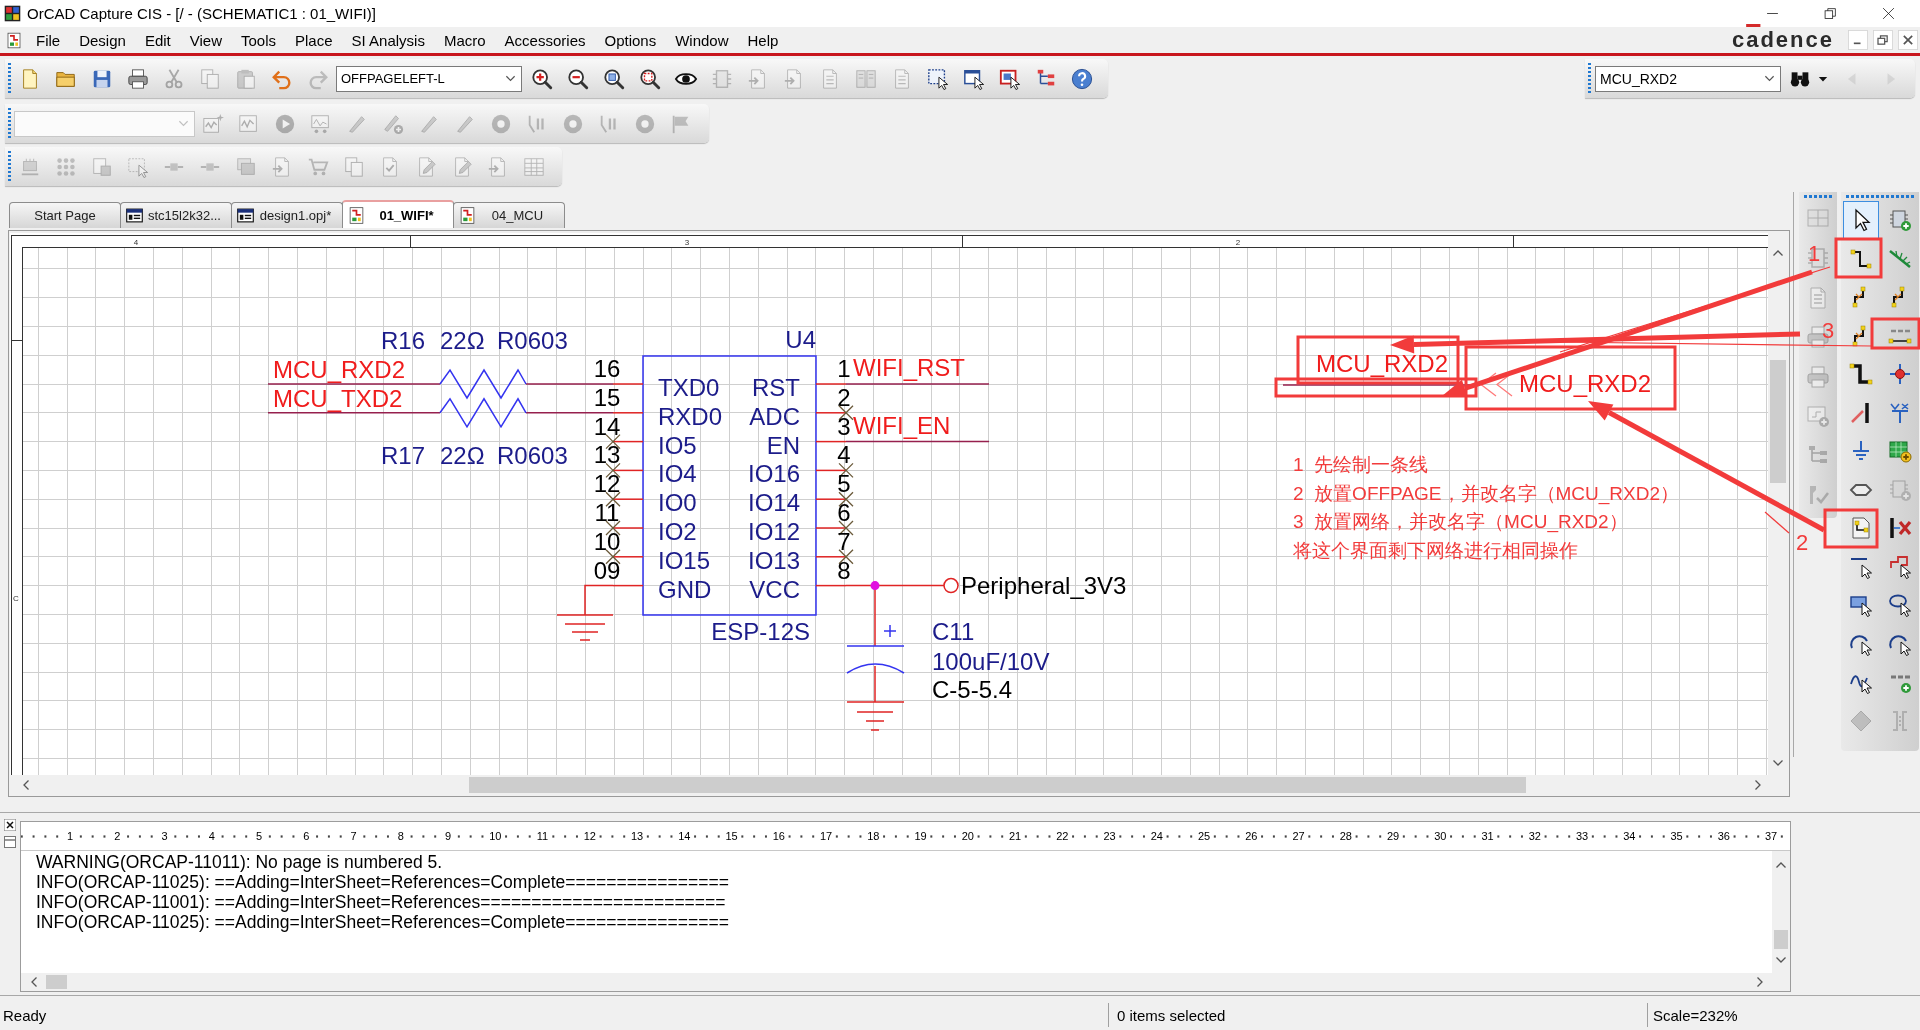 The height and width of the screenshot is (1030, 1920). Describe the element at coordinates (607, 426) in the screenshot. I see `pin-number: 14` at that location.